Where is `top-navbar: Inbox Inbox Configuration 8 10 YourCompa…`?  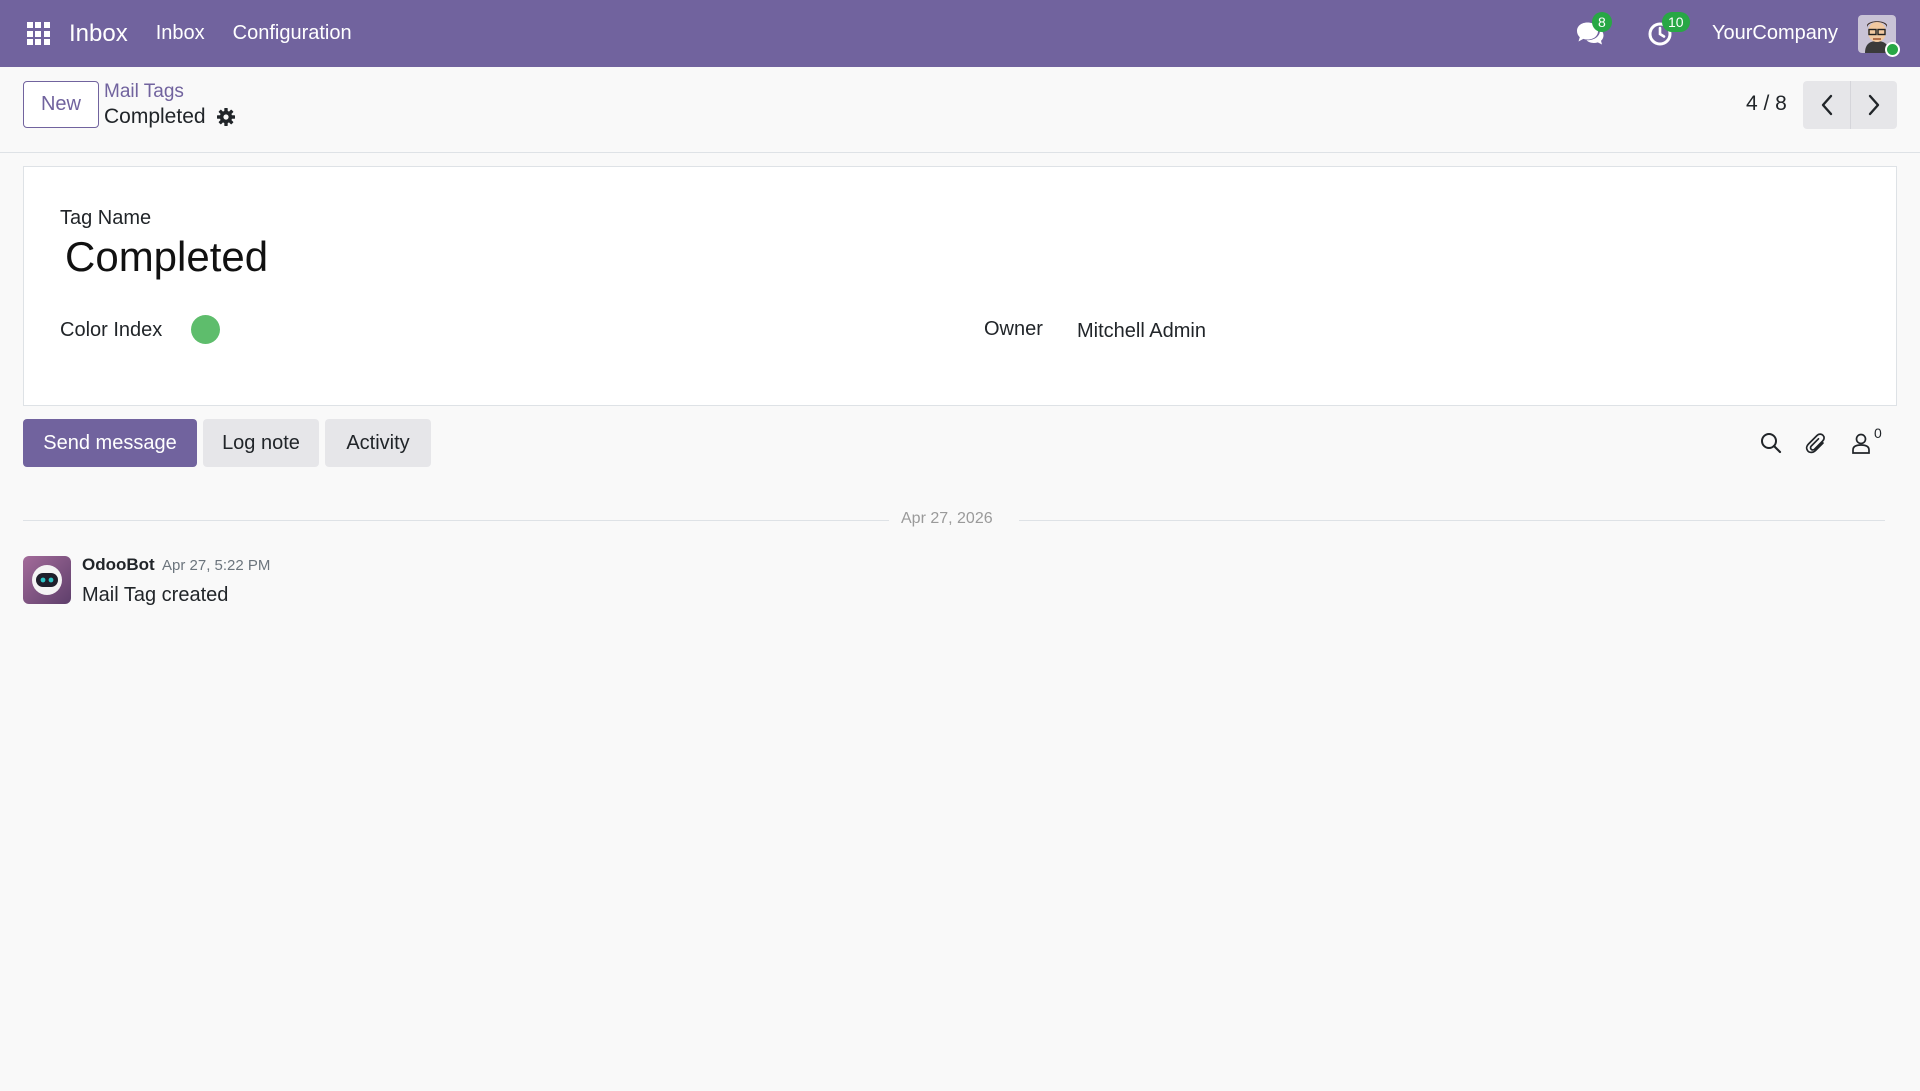
top-navbar: Inbox Inbox Configuration 8 10 YourCompa… is located at coordinates (960, 33).